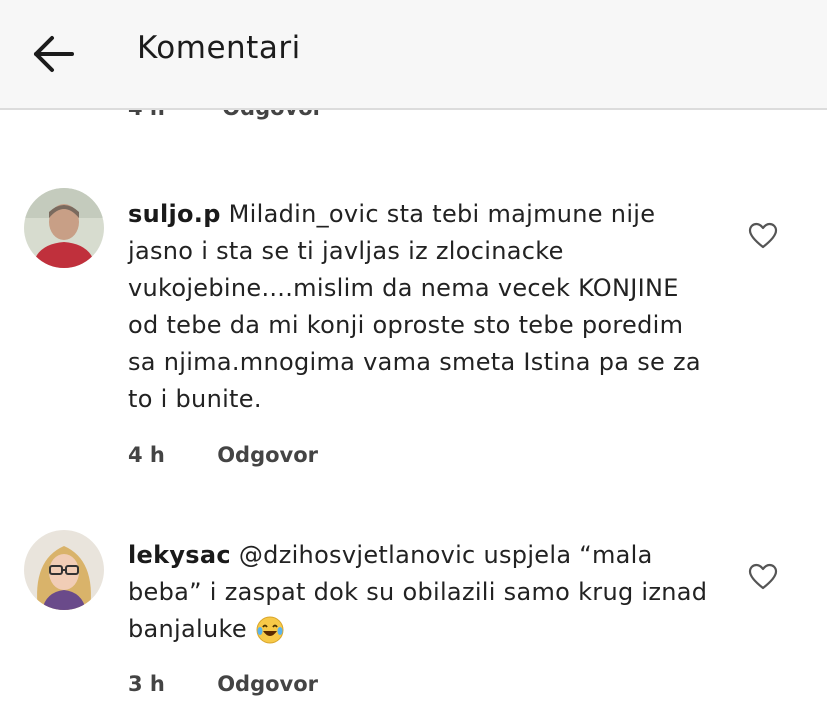 The image size is (827, 720). Describe the element at coordinates (146, 684) in the screenshot. I see `comment-time: 3 h` at that location.